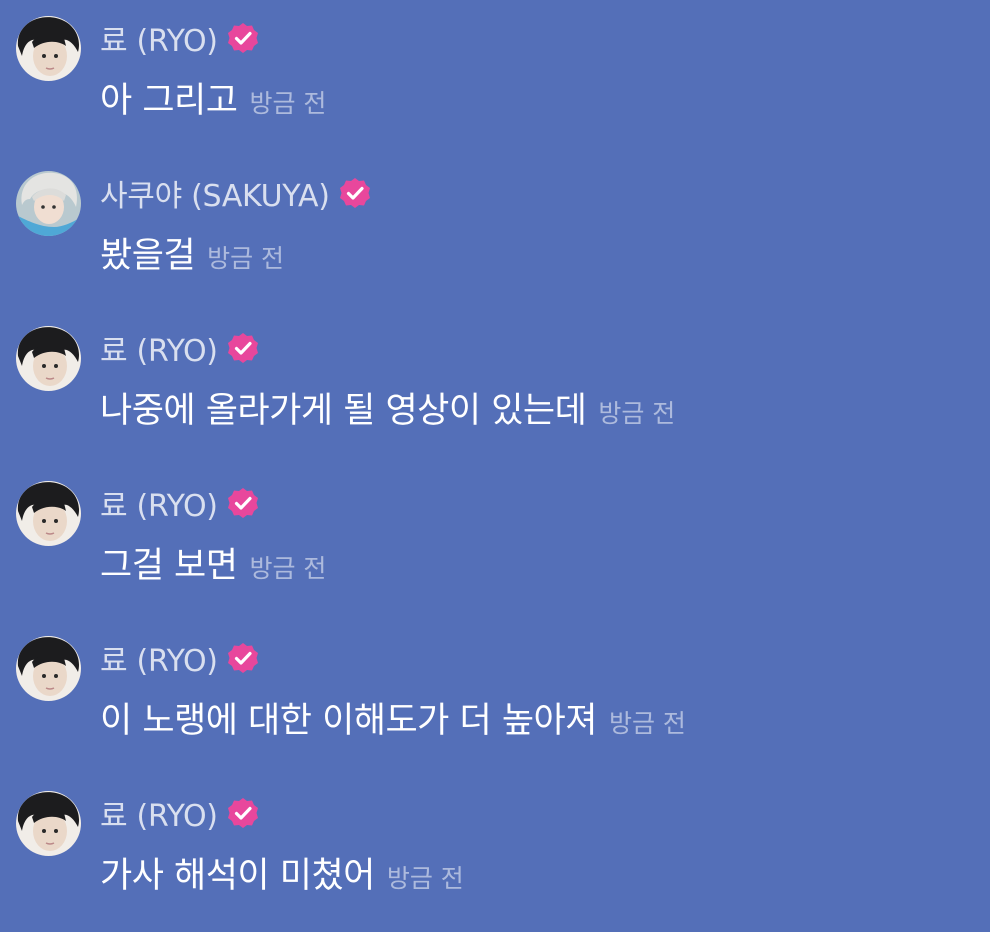 Image resolution: width=990 pixels, height=932 pixels. I want to click on author-name: 사쿠야 (SAKUYA), so click(215, 193).